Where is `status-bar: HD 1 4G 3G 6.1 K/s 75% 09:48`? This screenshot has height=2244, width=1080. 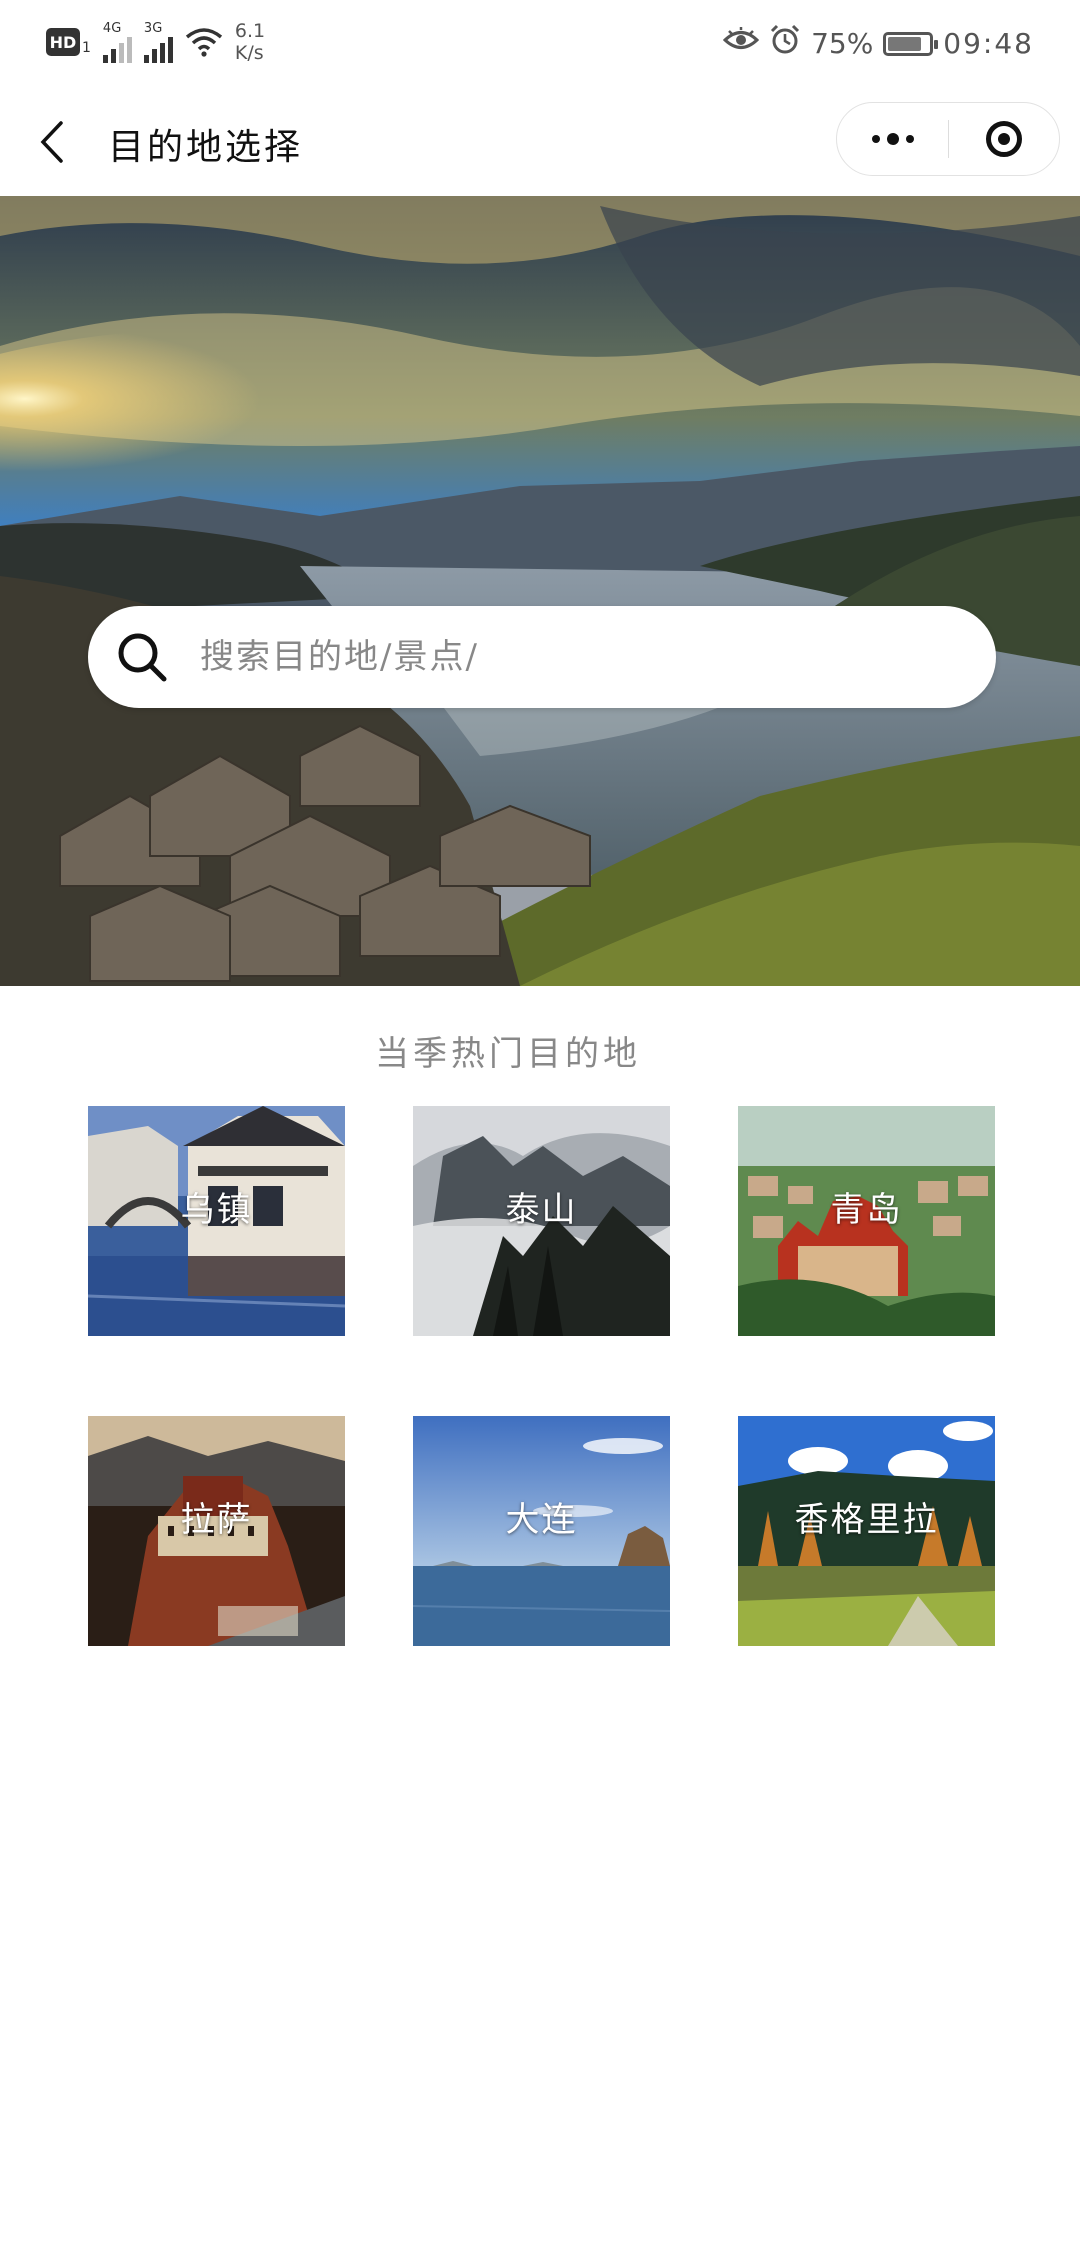
status-bar: HD 1 4G 3G 6.1 K/s 75% 09:48 is located at coordinates (540, 45).